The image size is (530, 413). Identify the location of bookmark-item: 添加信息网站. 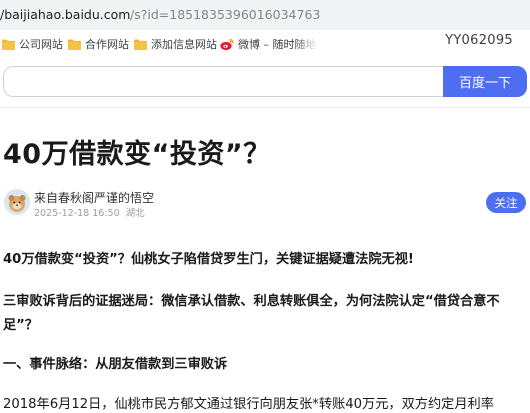
(175, 44).